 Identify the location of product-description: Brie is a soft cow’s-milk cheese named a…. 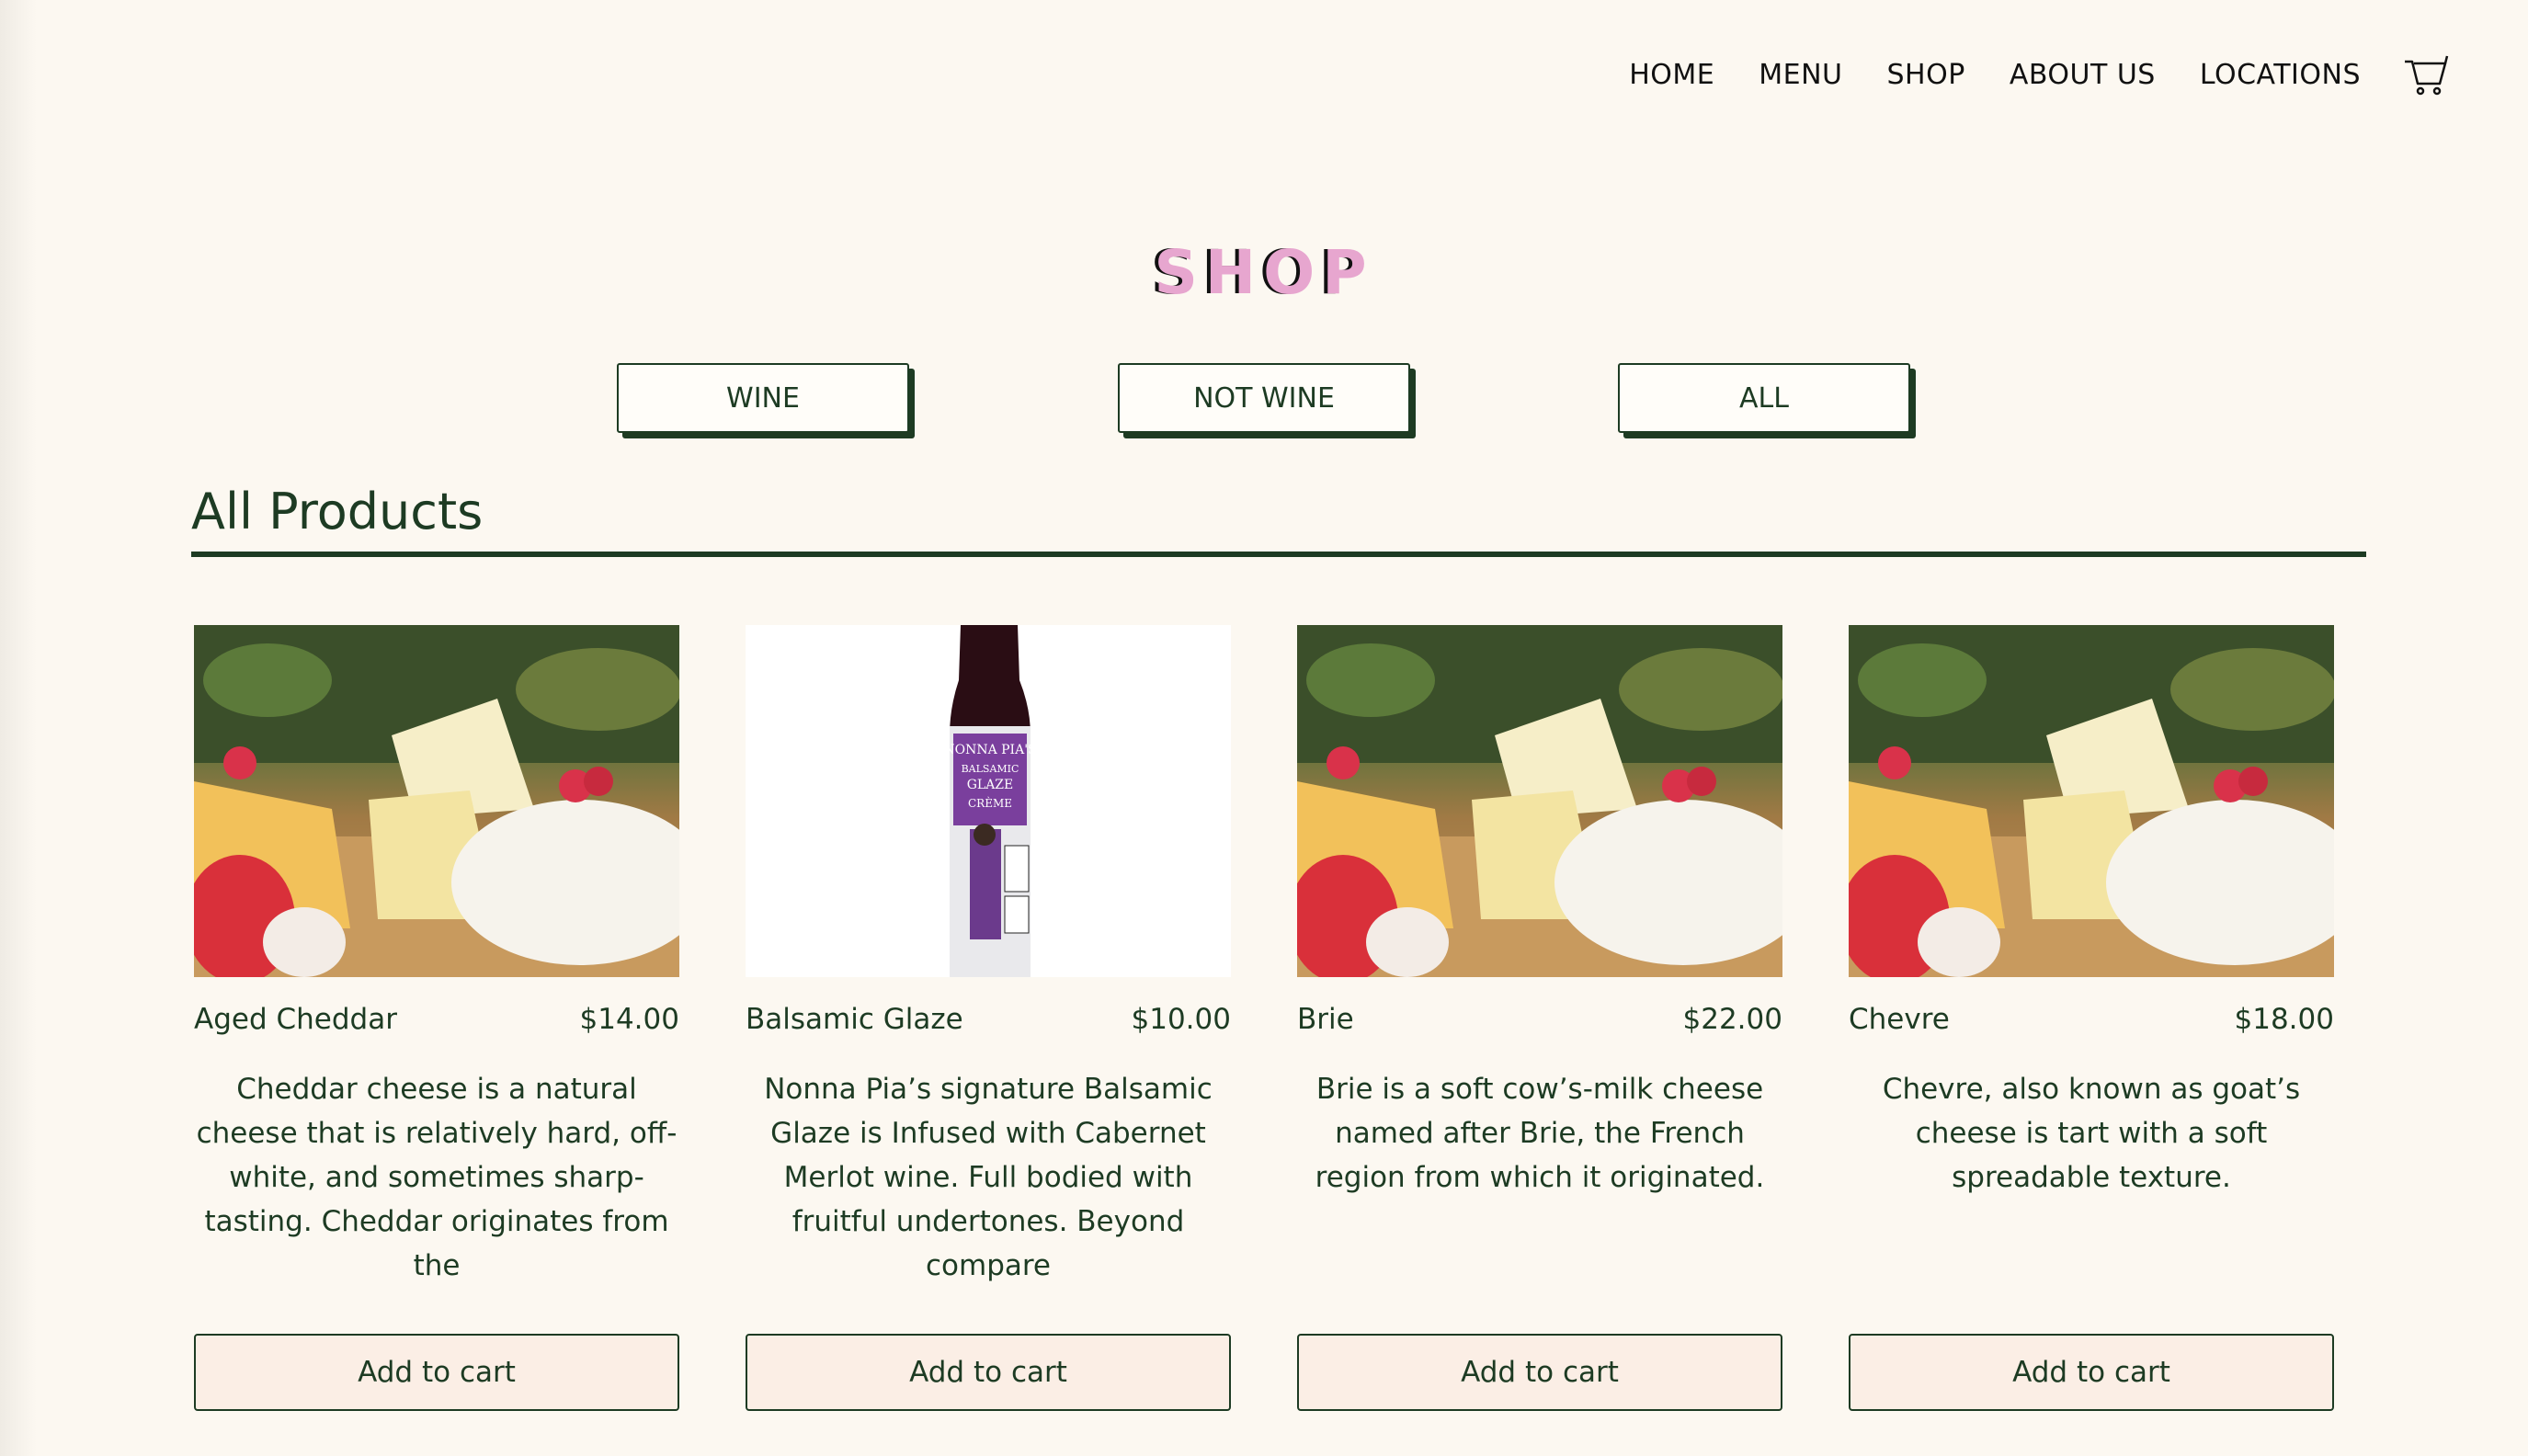
(1540, 1133).